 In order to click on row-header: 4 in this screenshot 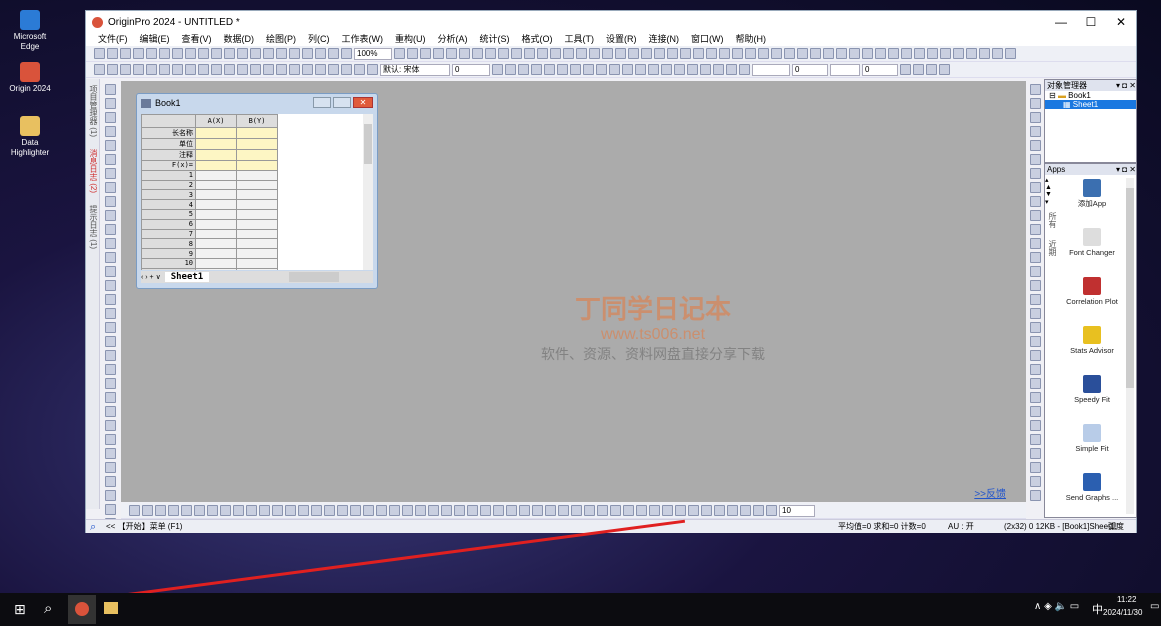, I will do `click(168, 204)`.